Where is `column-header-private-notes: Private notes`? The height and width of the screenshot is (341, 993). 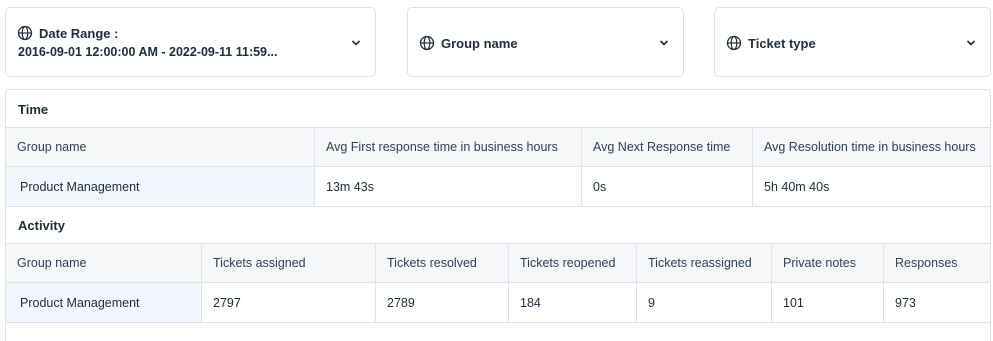
column-header-private-notes: Private notes is located at coordinates (828, 263).